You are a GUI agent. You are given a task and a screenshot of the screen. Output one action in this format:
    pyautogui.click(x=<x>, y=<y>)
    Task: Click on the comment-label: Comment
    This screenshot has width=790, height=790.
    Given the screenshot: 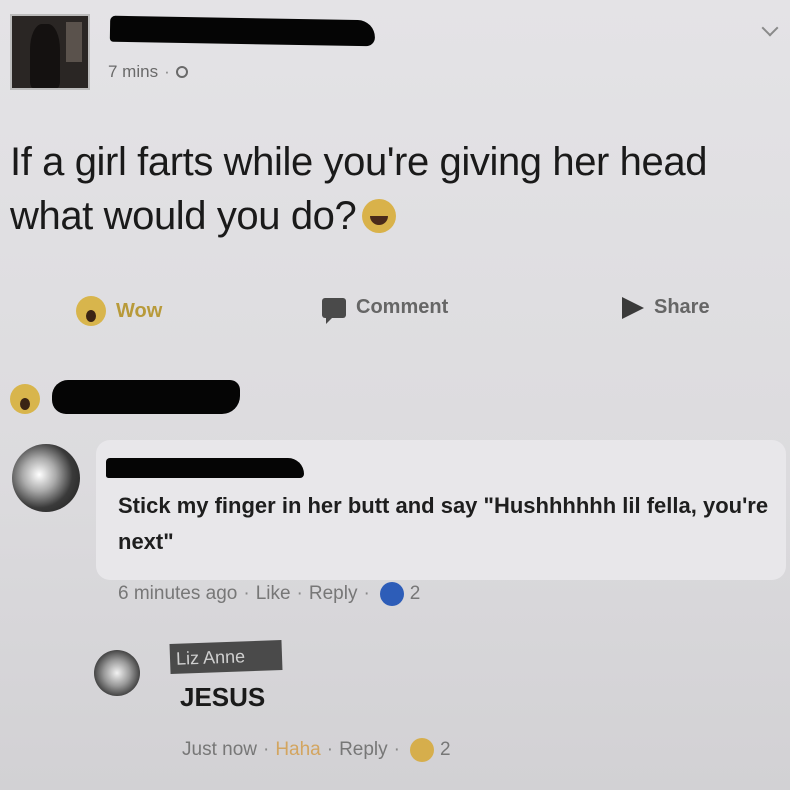 What is the action you would take?
    pyautogui.click(x=402, y=307)
    